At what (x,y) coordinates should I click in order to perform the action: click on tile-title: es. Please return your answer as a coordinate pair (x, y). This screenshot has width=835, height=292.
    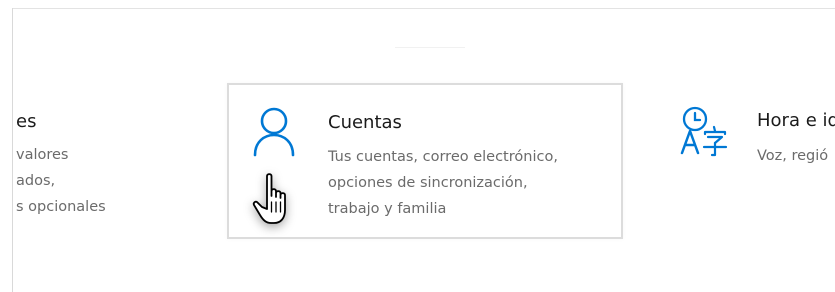
    Looking at the image, I should click on (26, 121).